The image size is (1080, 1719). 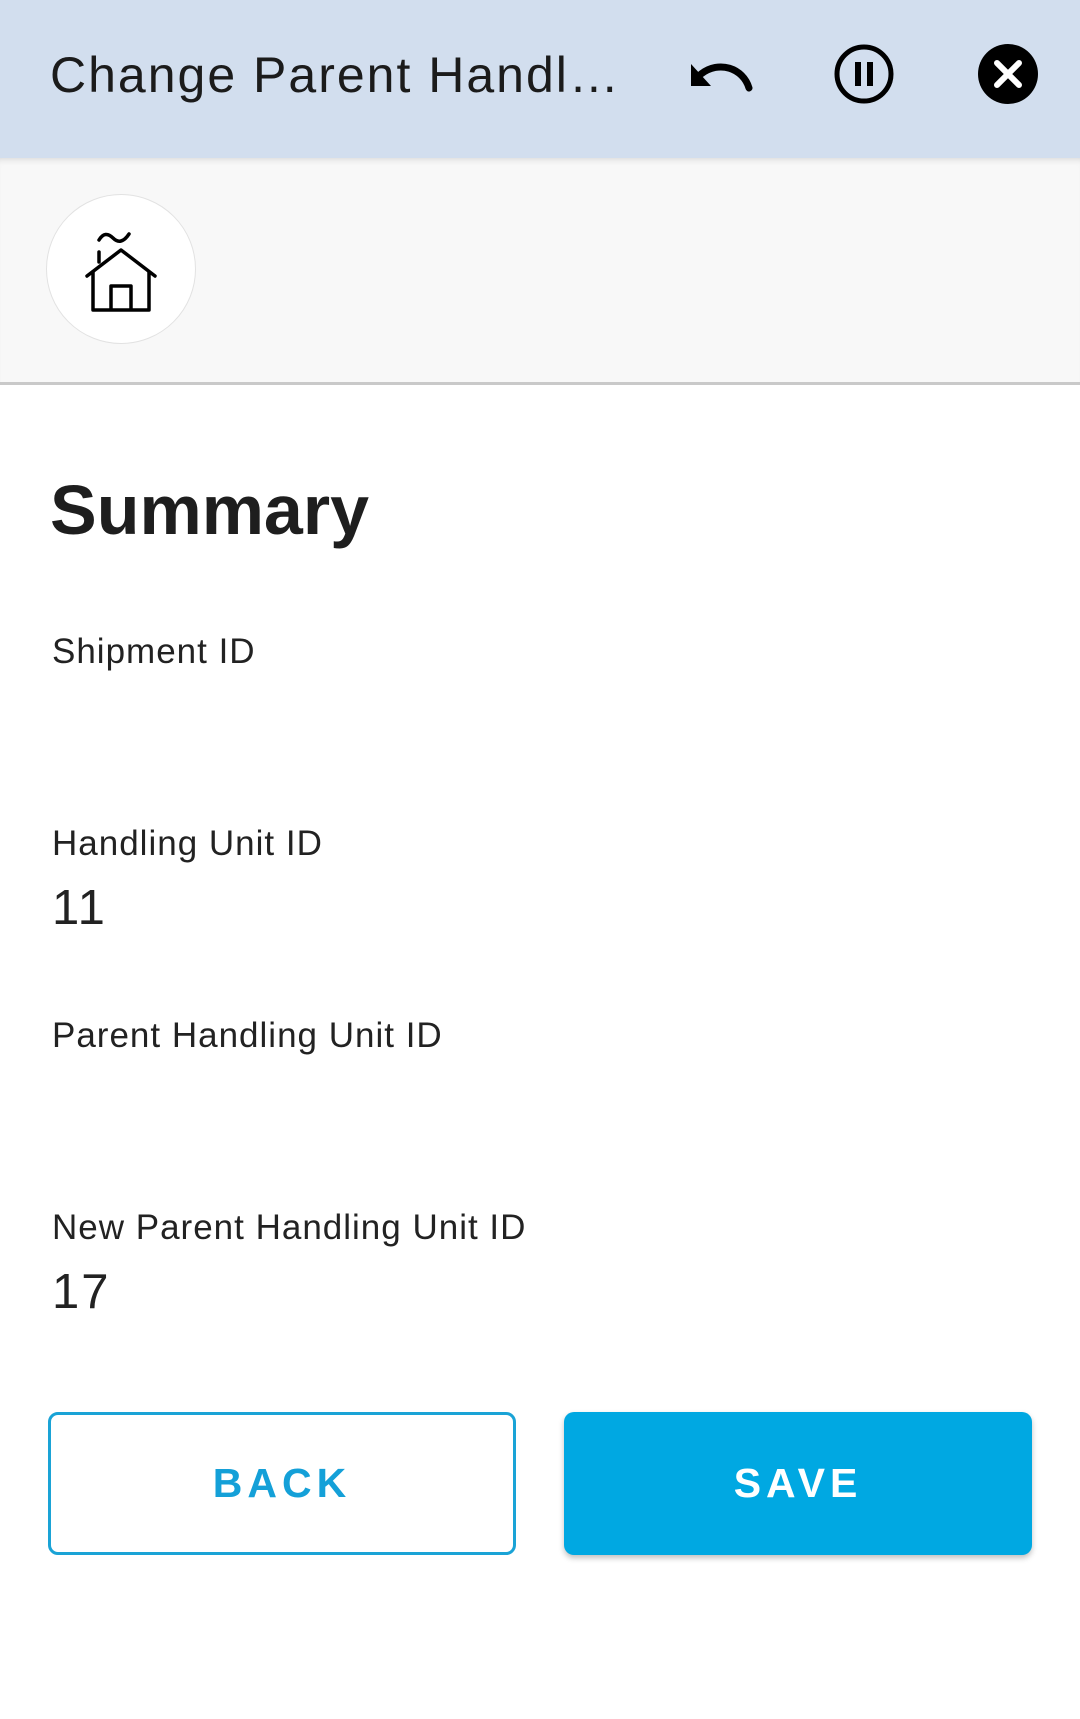 What do you see at coordinates (540, 271) in the screenshot?
I see `navigation-bar` at bounding box center [540, 271].